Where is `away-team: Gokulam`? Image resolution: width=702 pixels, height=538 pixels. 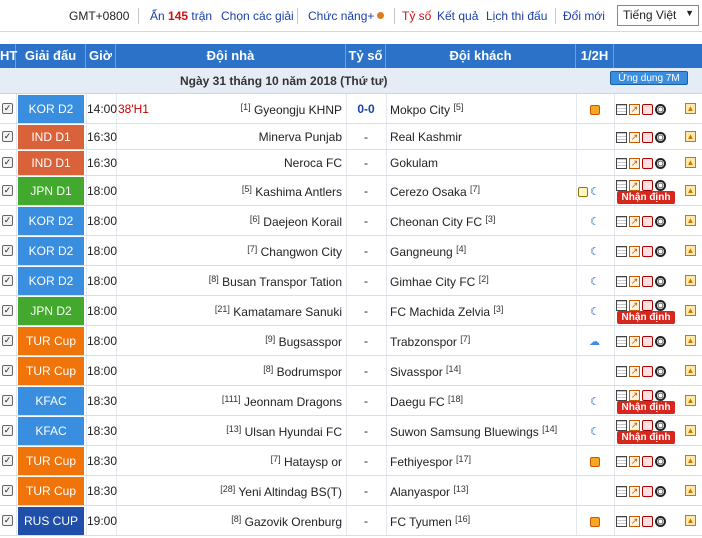 away-team: Gokulam is located at coordinates (414, 163).